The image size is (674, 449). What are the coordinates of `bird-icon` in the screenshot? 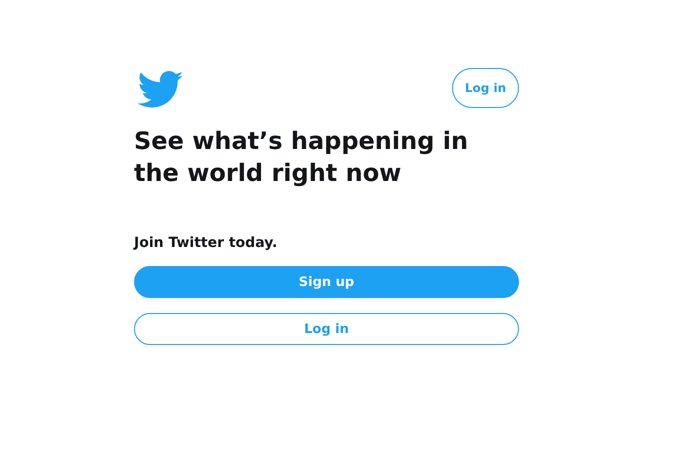 It's located at (161, 90).